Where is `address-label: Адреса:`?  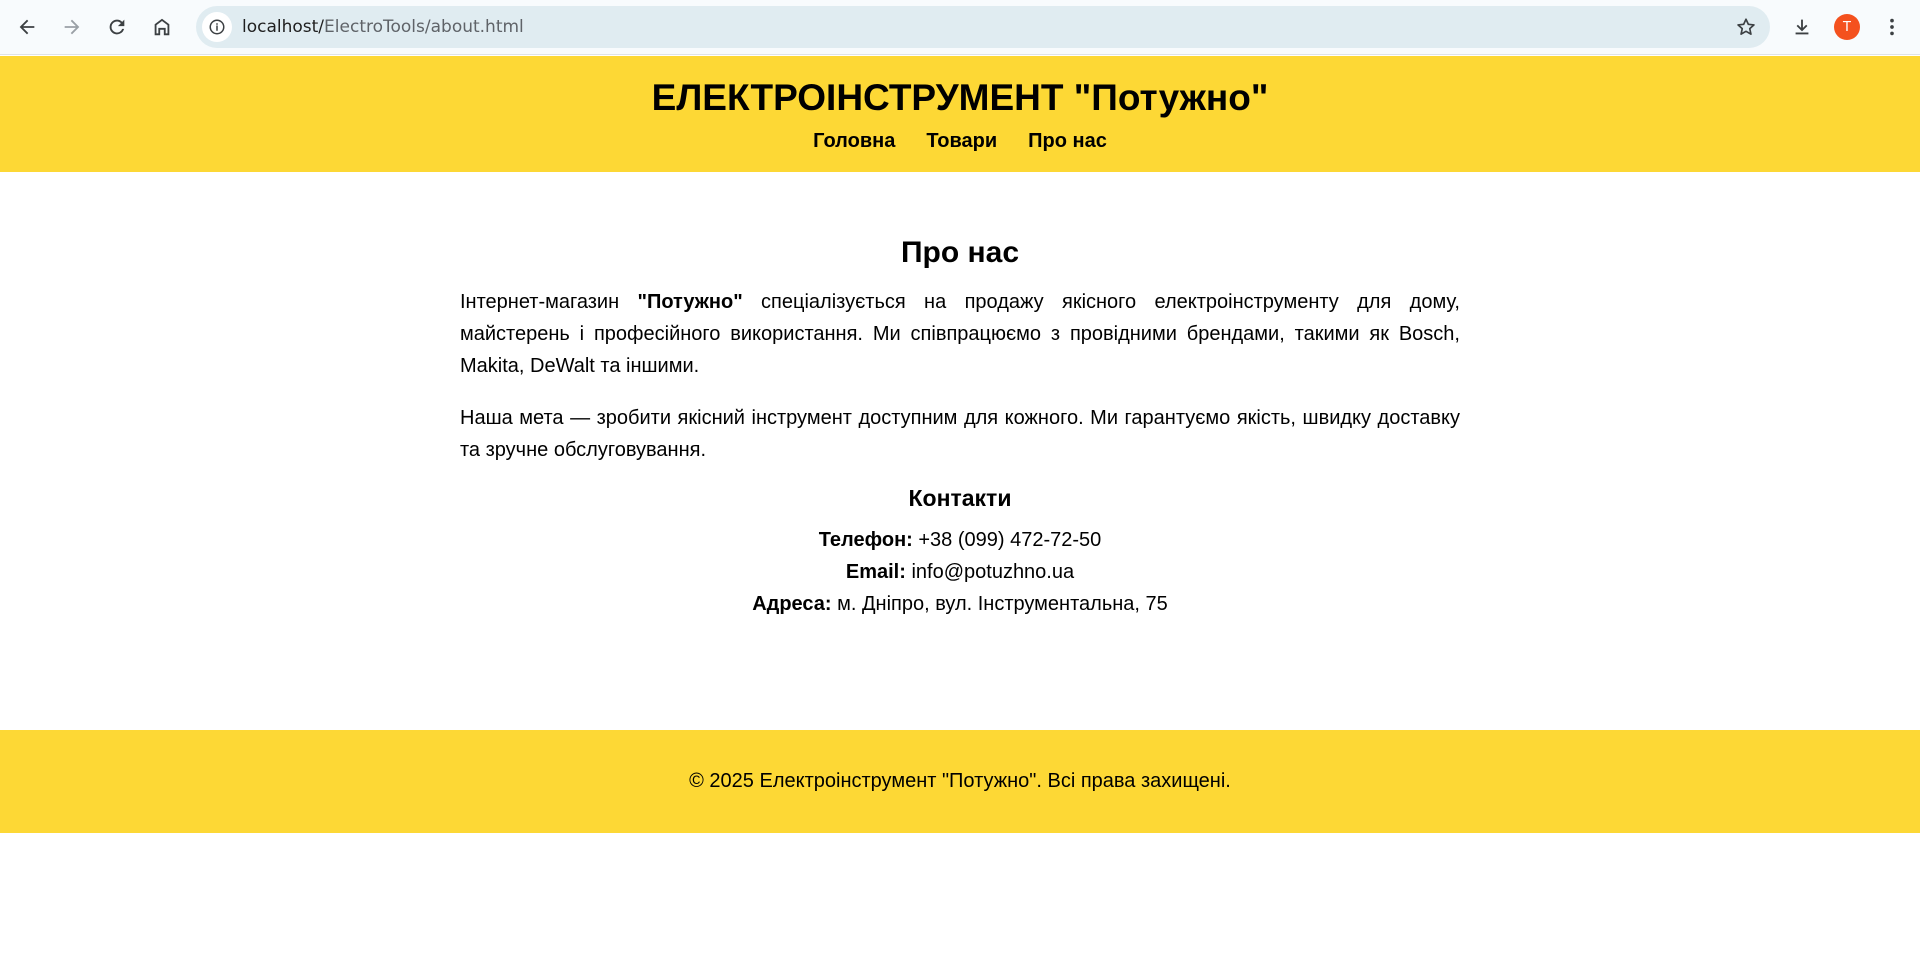 address-label: Адреса: is located at coordinates (792, 604).